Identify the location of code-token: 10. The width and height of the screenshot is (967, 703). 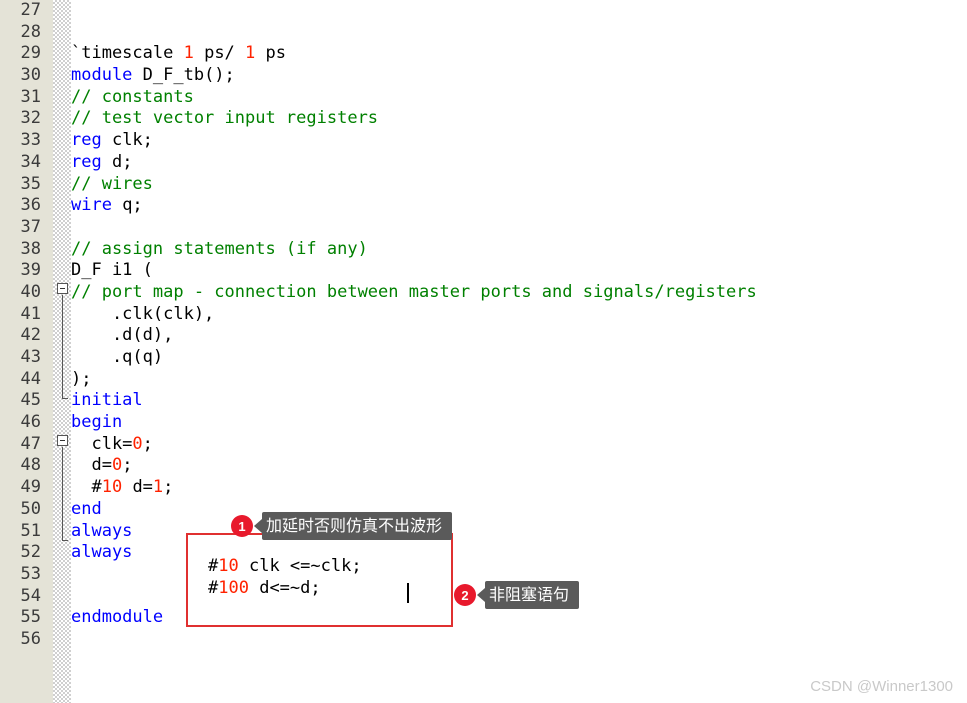
(112, 487).